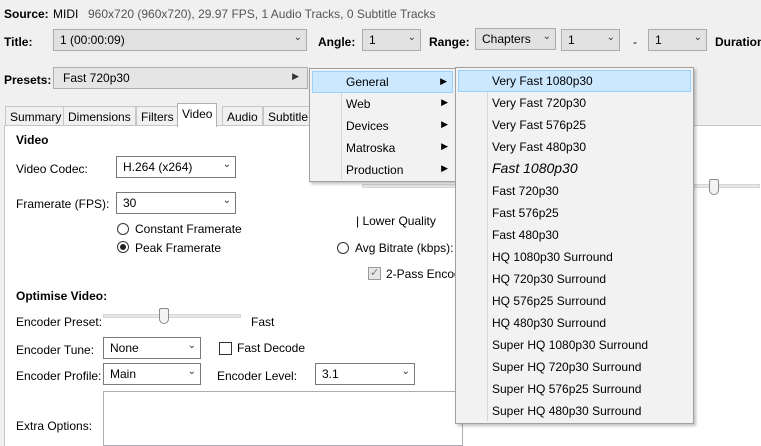 Image resolution: width=761 pixels, height=446 pixels. Describe the element at coordinates (574, 301) in the screenshot. I see `preset-hq-576p25-surround: HQ 576p25 Surround` at that location.